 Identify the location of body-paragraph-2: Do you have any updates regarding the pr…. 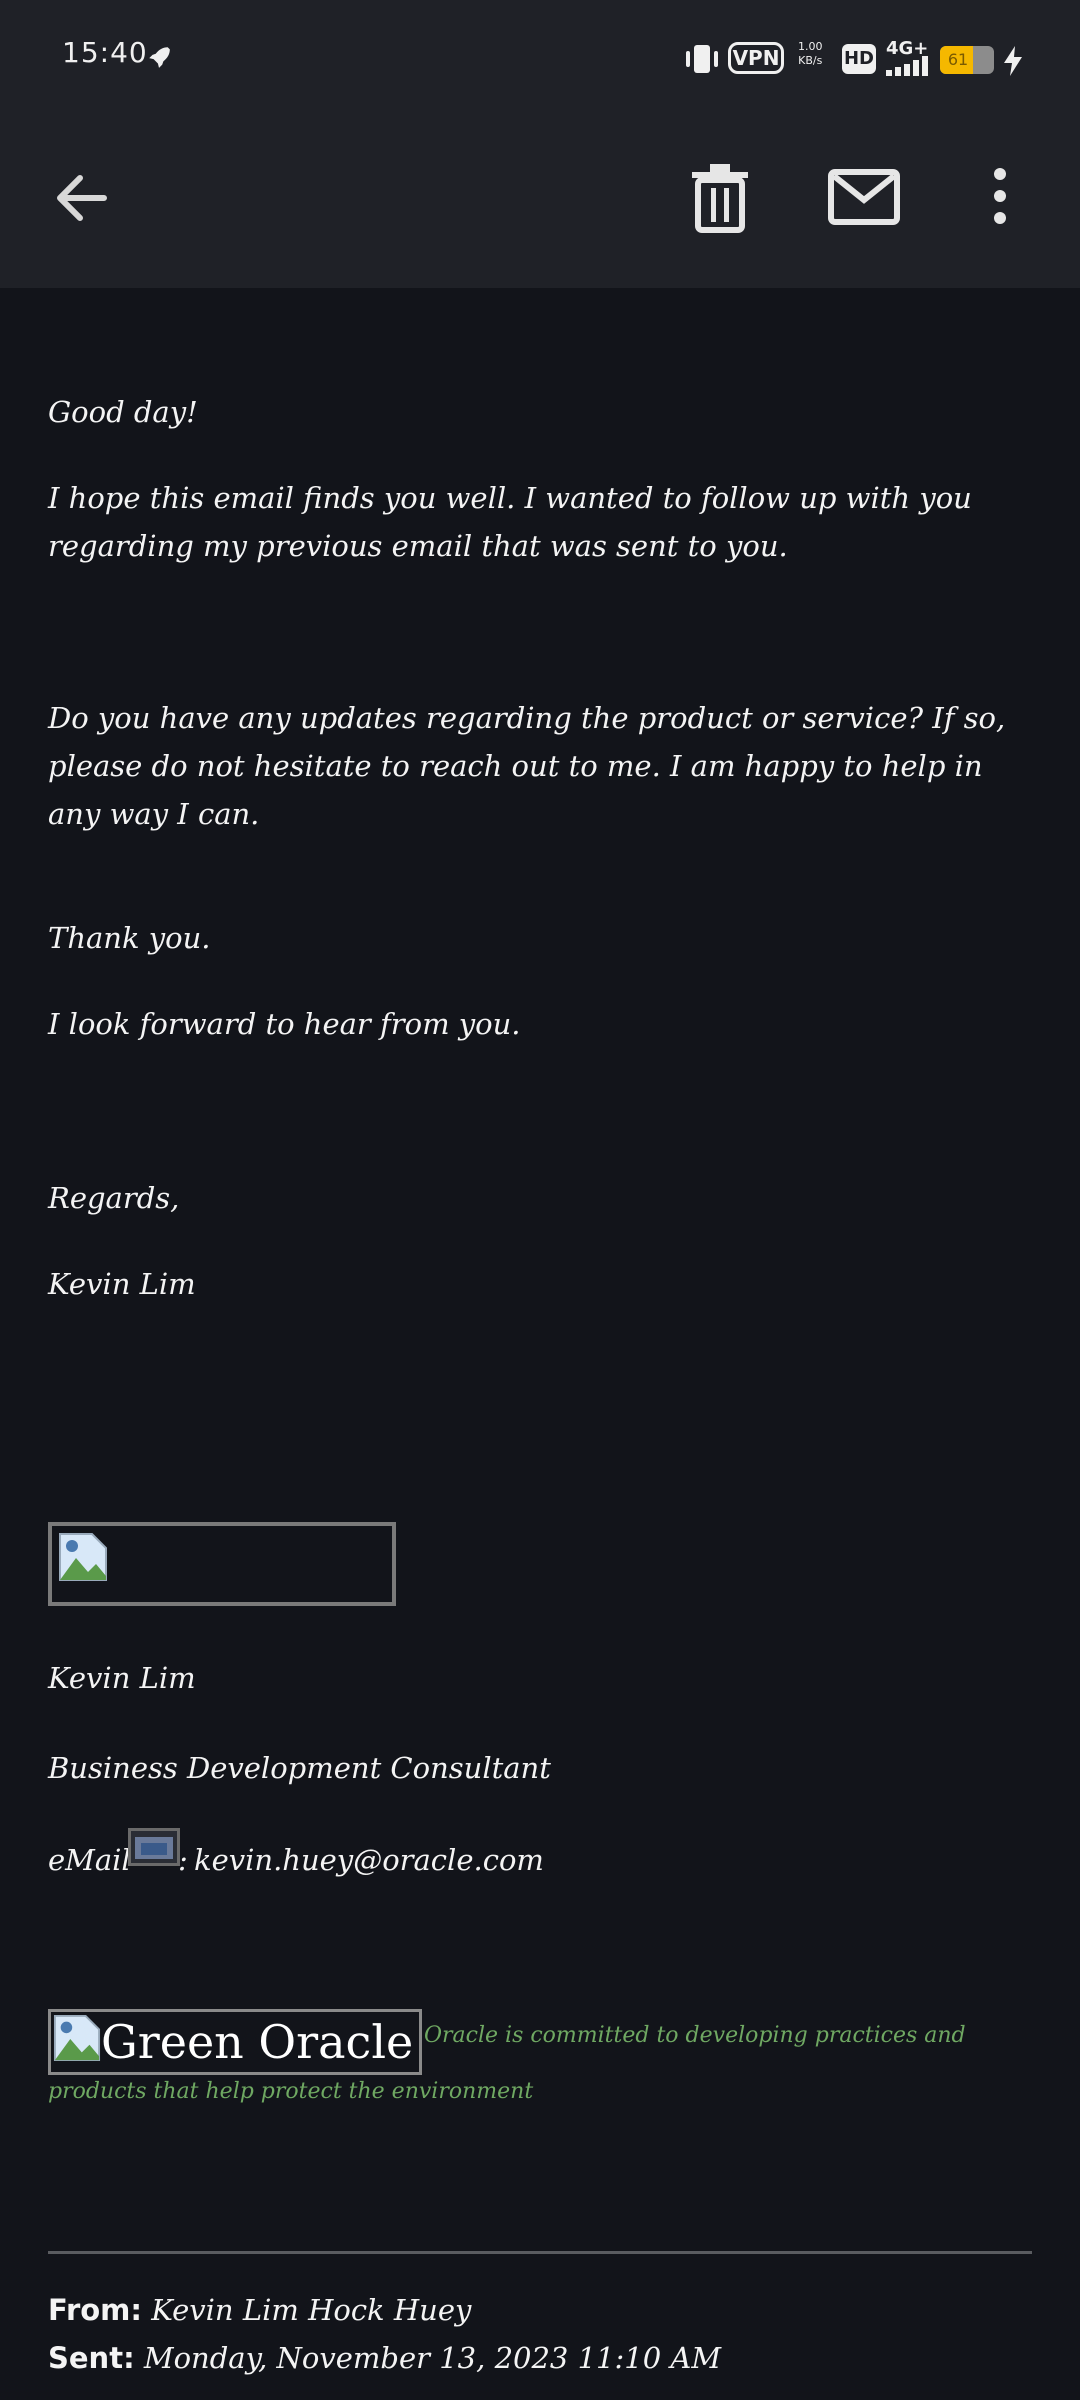
(527, 766).